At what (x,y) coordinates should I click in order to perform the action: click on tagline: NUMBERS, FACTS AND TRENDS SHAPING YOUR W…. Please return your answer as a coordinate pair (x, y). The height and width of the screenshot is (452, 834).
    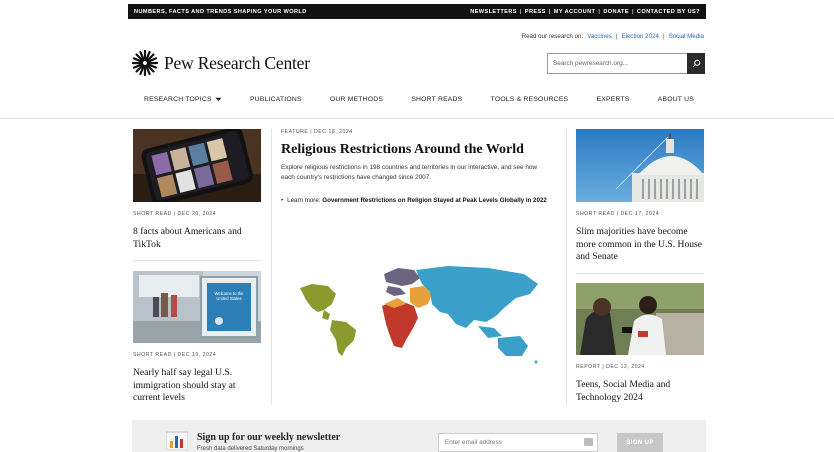
    Looking at the image, I should click on (220, 11).